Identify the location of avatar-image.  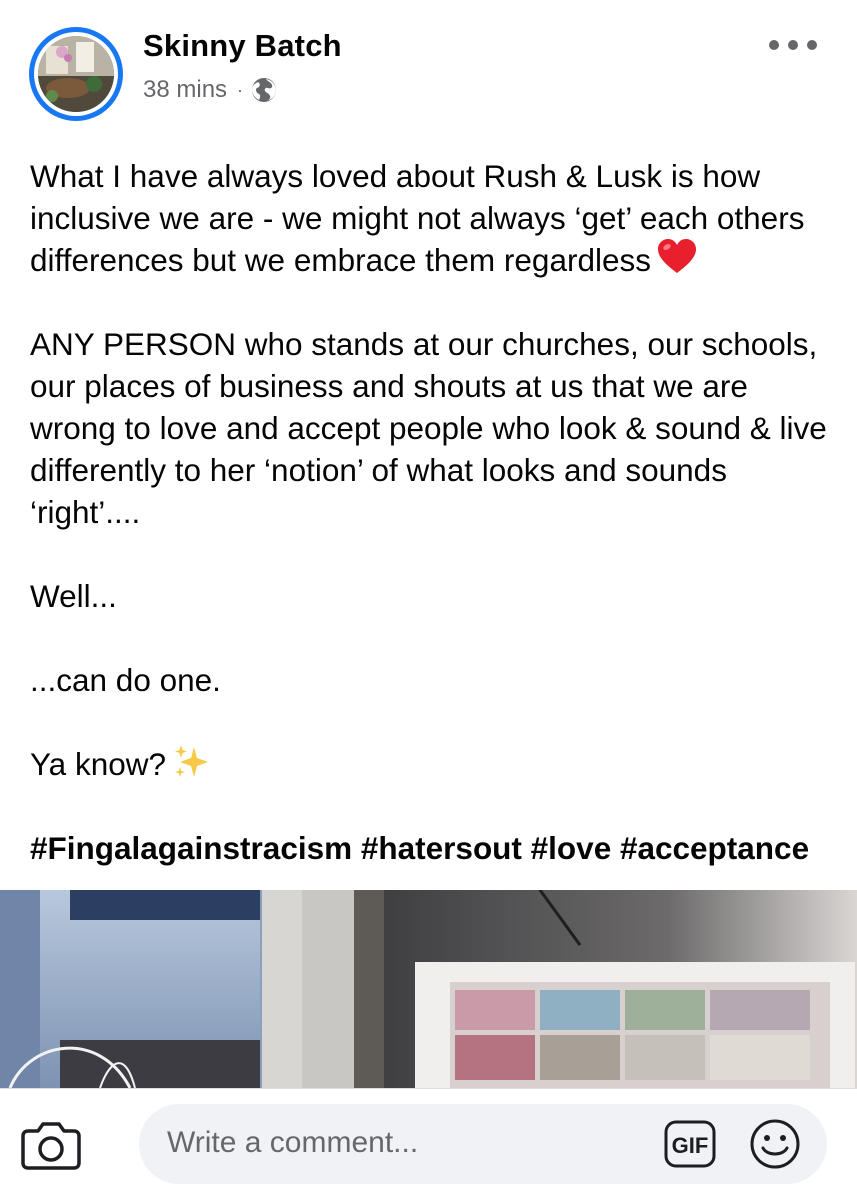
(76, 74).